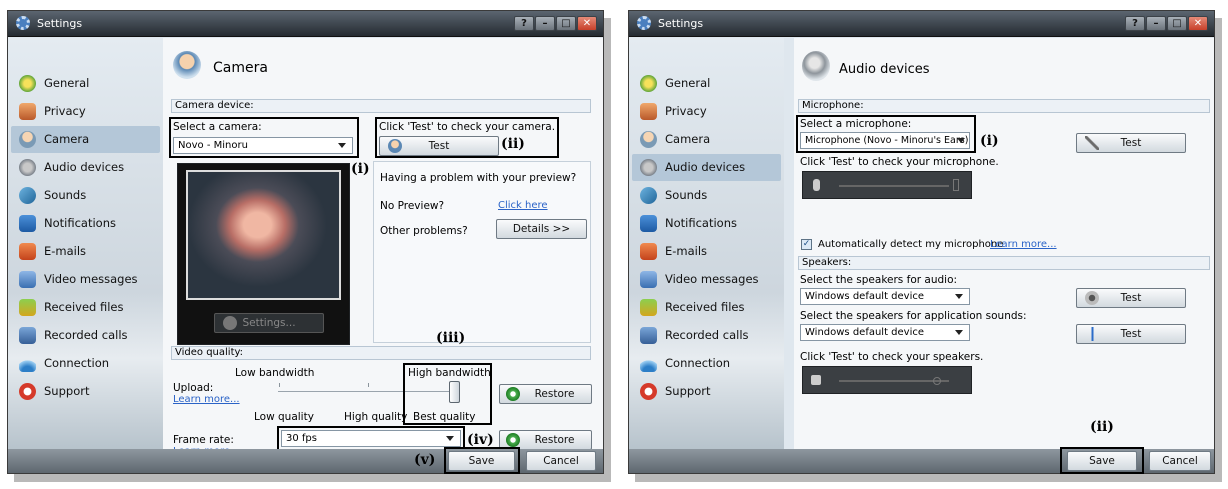  I want to click on annotation-box-ii, so click(467, 137).